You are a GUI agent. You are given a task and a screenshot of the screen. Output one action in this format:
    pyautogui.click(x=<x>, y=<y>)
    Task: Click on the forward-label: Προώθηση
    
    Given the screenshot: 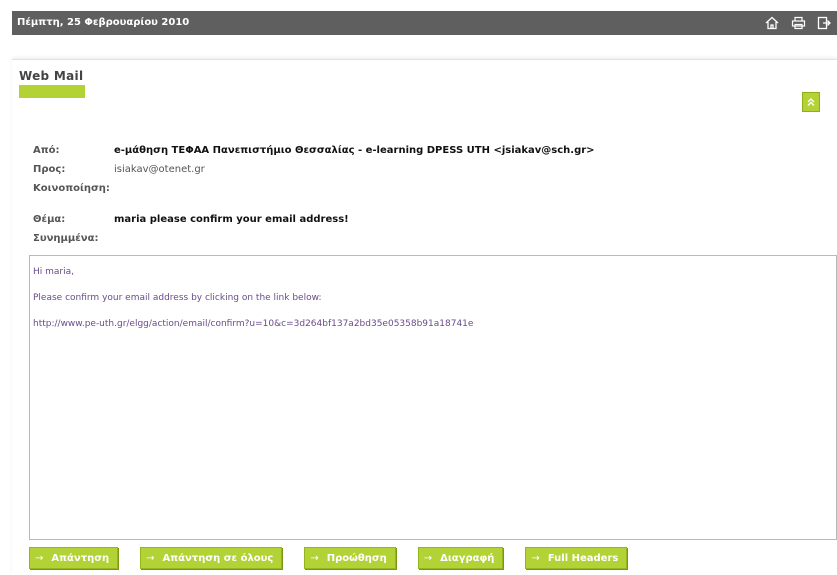 What is the action you would take?
    pyautogui.click(x=356, y=558)
    